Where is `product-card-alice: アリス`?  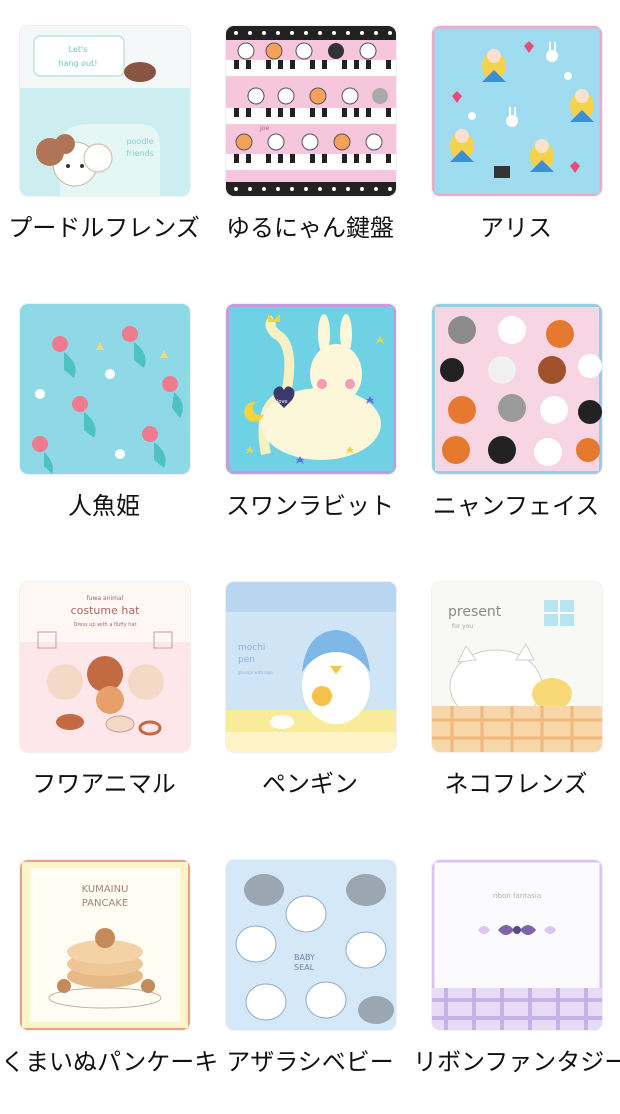 product-card-alice: アリス is located at coordinates (516, 139).